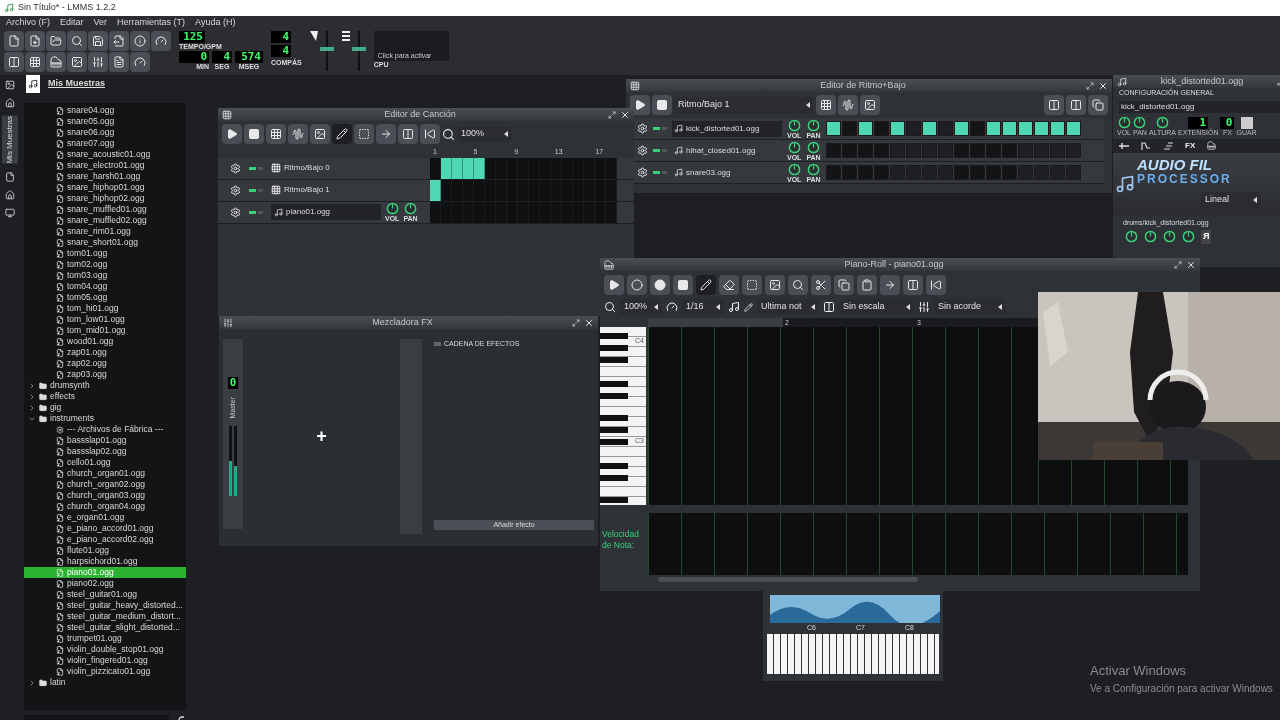 The height and width of the screenshot is (720, 1280). What do you see at coordinates (105, 429) in the screenshot?
I see `file-item: --- Archivos de Fábrica ---` at bounding box center [105, 429].